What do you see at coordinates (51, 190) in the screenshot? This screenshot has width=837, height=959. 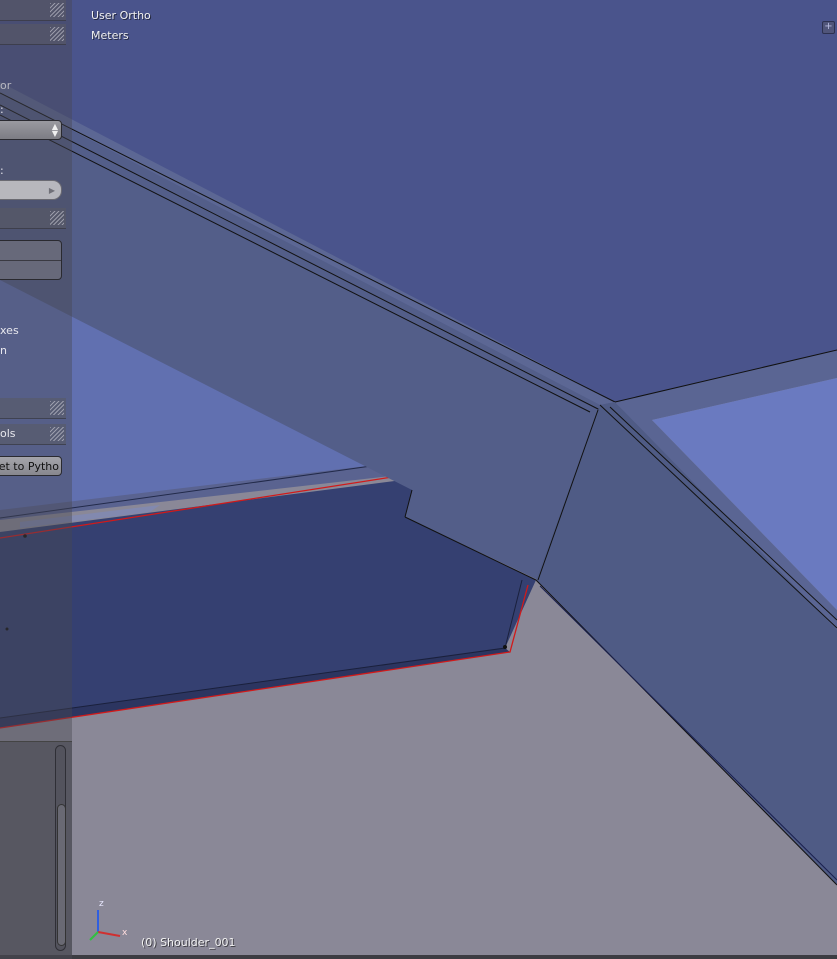 I see `slider-arrow-icon: ▶` at bounding box center [51, 190].